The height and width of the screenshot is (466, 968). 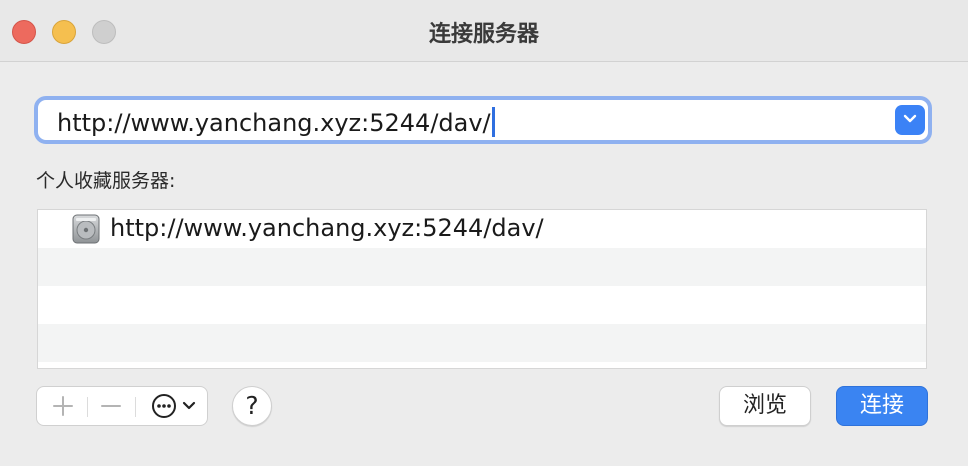 I want to click on help-button: ?, so click(x=252, y=406).